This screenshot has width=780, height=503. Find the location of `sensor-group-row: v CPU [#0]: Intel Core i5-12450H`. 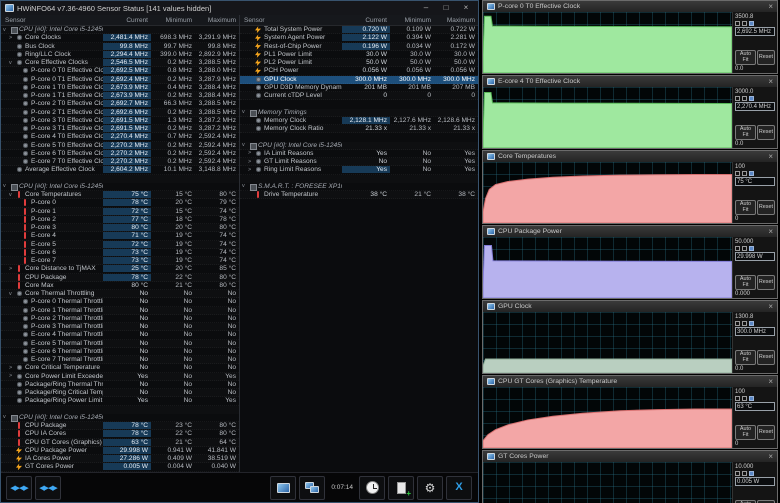

sensor-group-row: v CPU [#0]: Intel Core i5-12450H is located at coordinates (120, 30).